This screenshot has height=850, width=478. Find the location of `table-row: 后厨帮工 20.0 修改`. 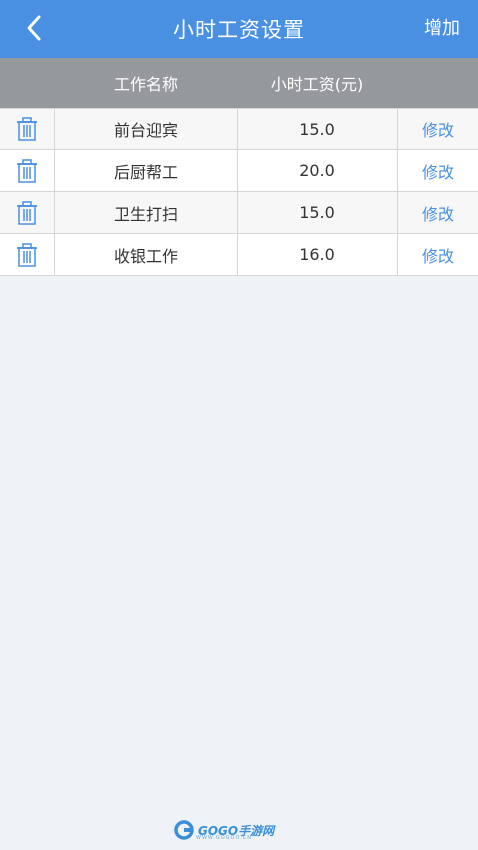

table-row: 后厨帮工 20.0 修改 is located at coordinates (239, 171).